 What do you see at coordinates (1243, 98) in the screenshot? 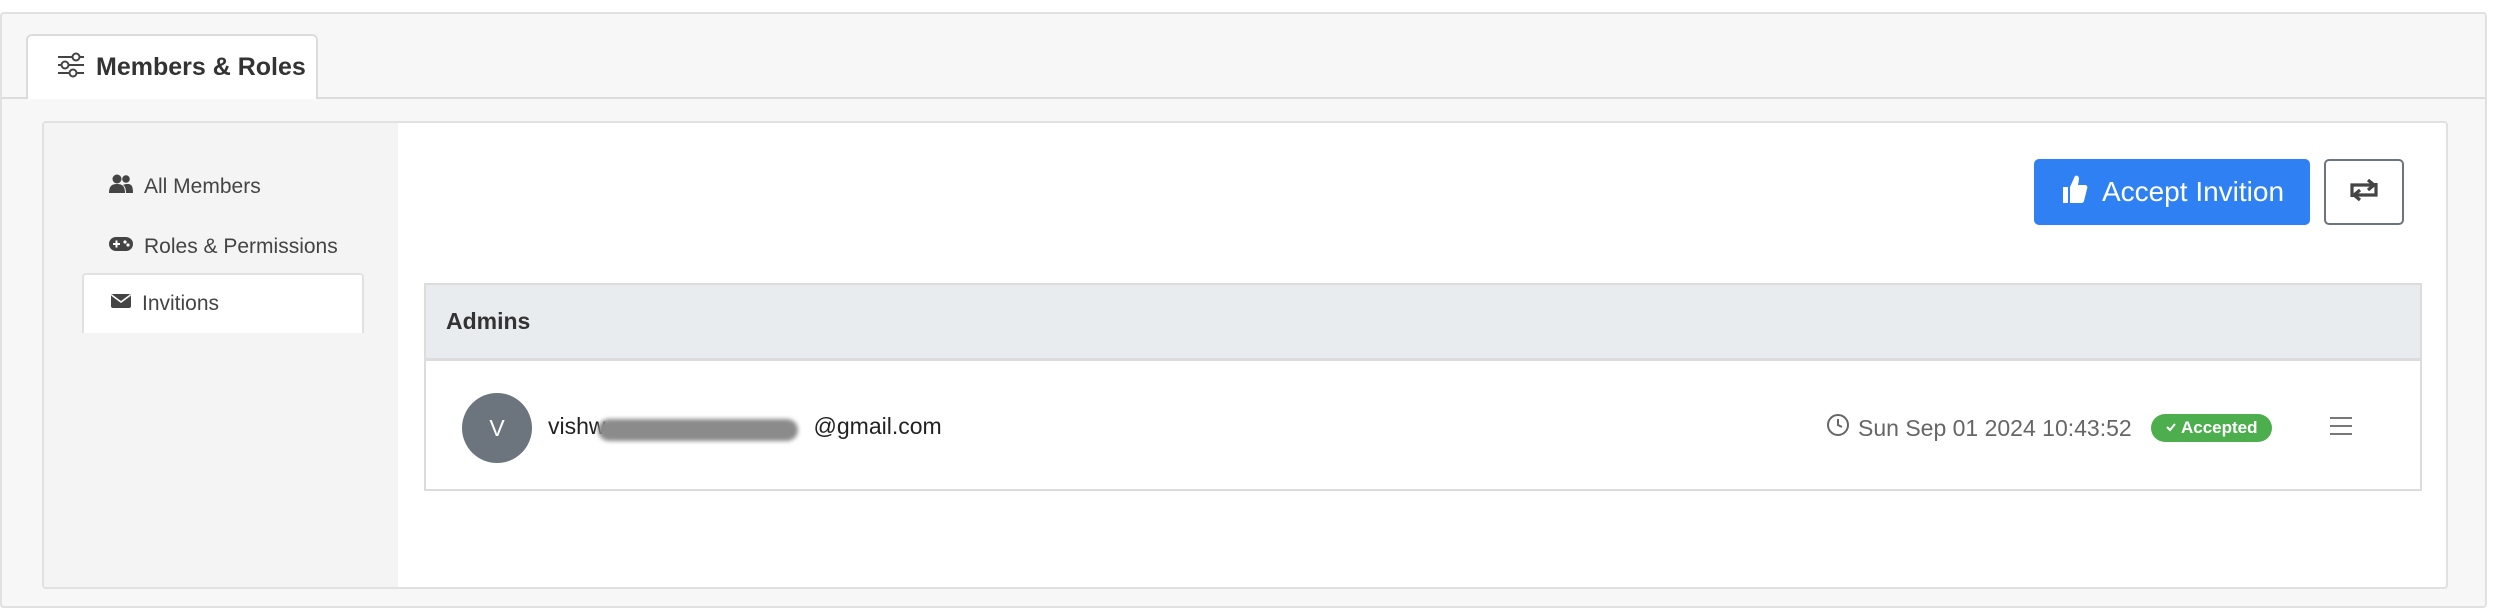
I see `tab-bar-divider` at bounding box center [1243, 98].